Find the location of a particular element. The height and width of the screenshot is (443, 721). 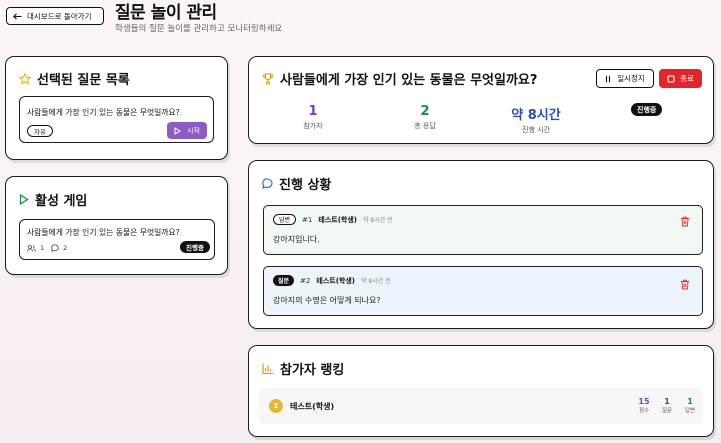

start-button-label: 시작 is located at coordinates (193, 130).